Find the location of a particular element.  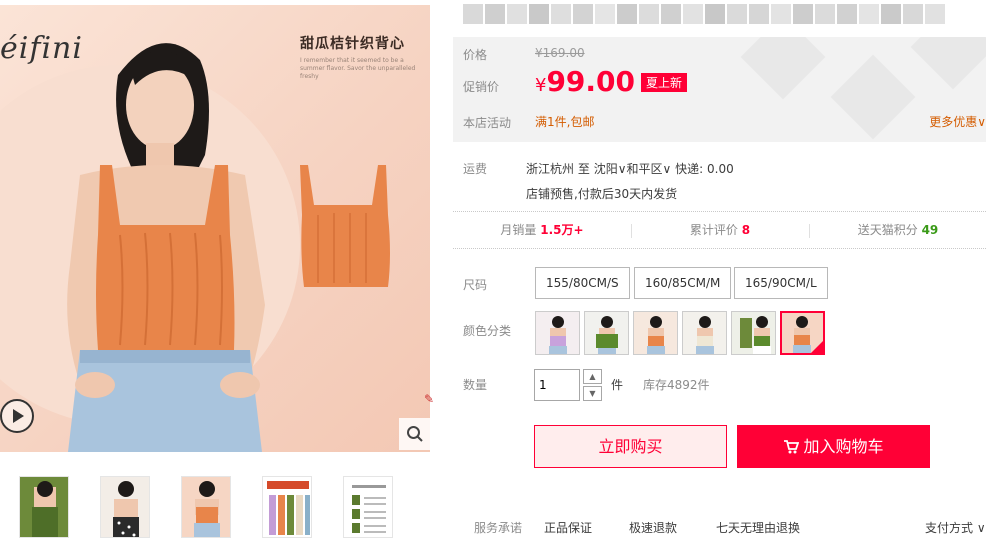

review-count: 累计评价 8 is located at coordinates (720, 229).